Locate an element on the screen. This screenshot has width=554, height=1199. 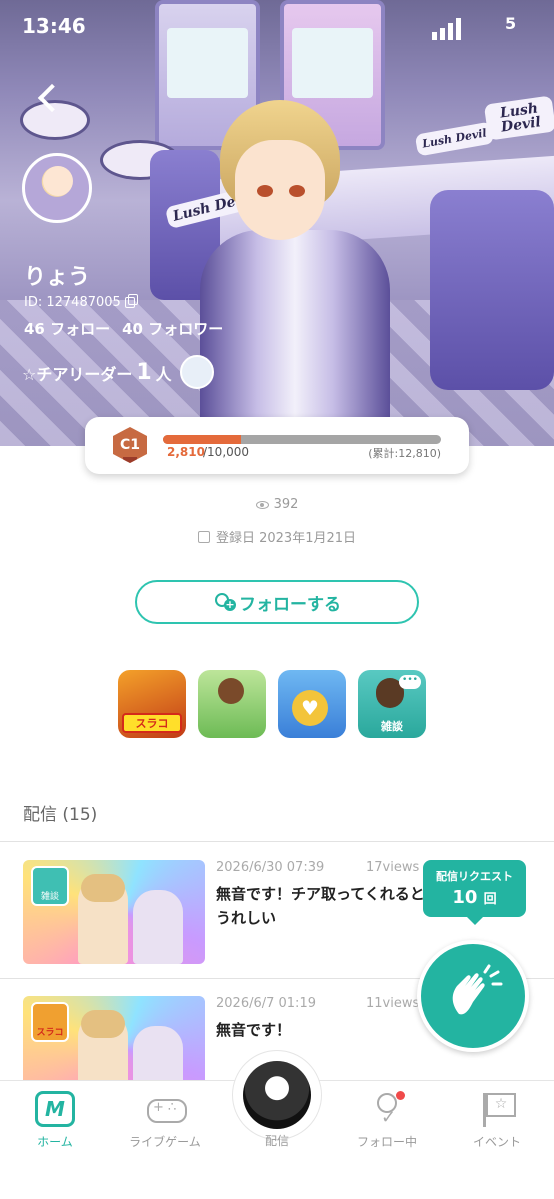
level-progress-fill is located at coordinates (202, 439).